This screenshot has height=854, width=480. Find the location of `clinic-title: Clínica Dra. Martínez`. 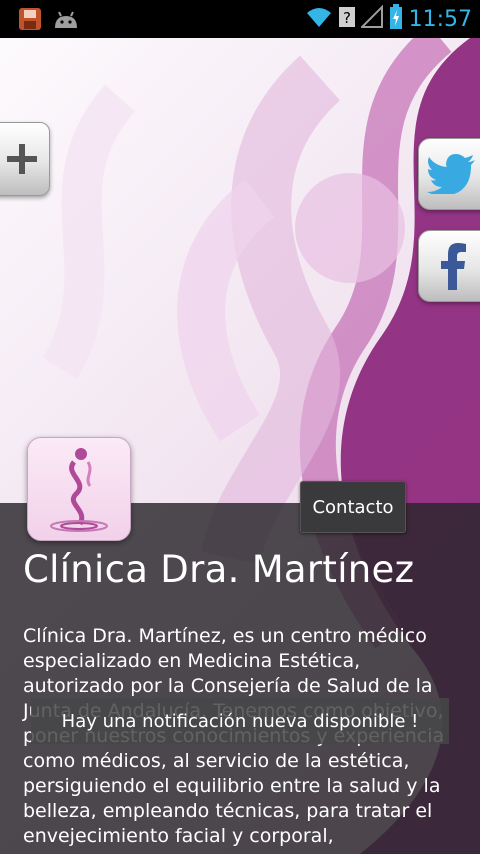

clinic-title: Clínica Dra. Martínez is located at coordinates (219, 569).